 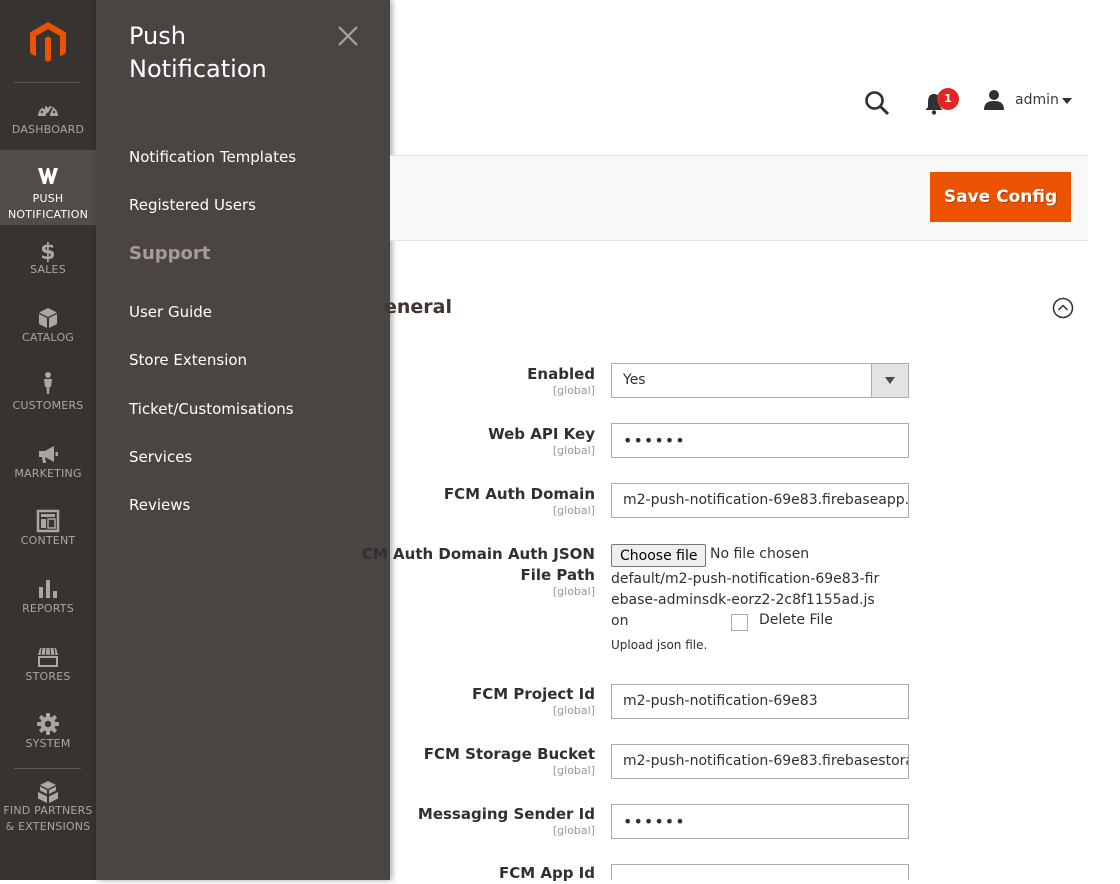 What do you see at coordinates (506, 814) in the screenshot?
I see `field-label-messaging-sender-id: Messaging Sender Id` at bounding box center [506, 814].